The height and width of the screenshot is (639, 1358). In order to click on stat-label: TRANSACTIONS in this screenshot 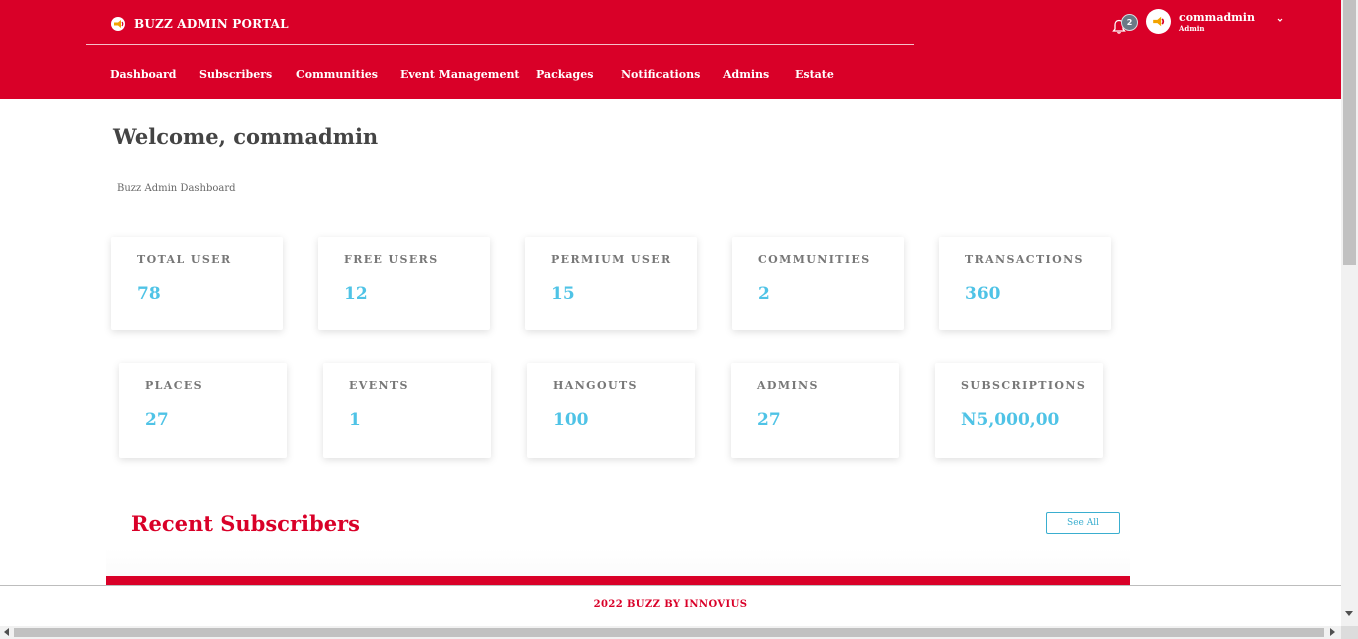, I will do `click(1024, 259)`.